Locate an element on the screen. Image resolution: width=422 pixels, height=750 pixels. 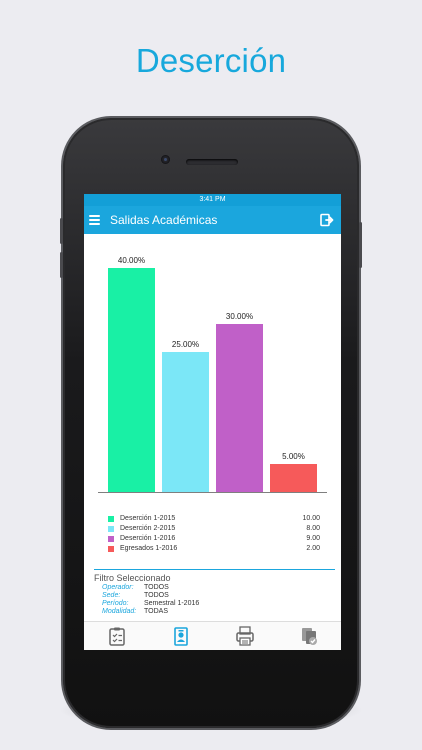
phone-side-button is located at coordinates (360, 245).